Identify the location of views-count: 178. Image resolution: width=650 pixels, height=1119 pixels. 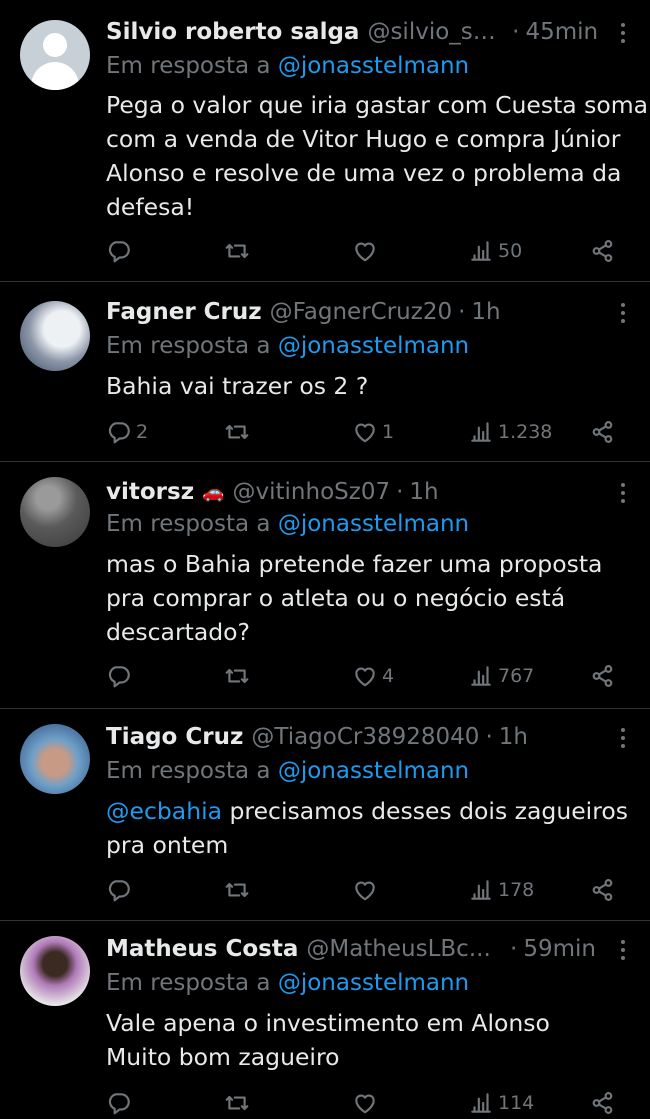
(516, 890).